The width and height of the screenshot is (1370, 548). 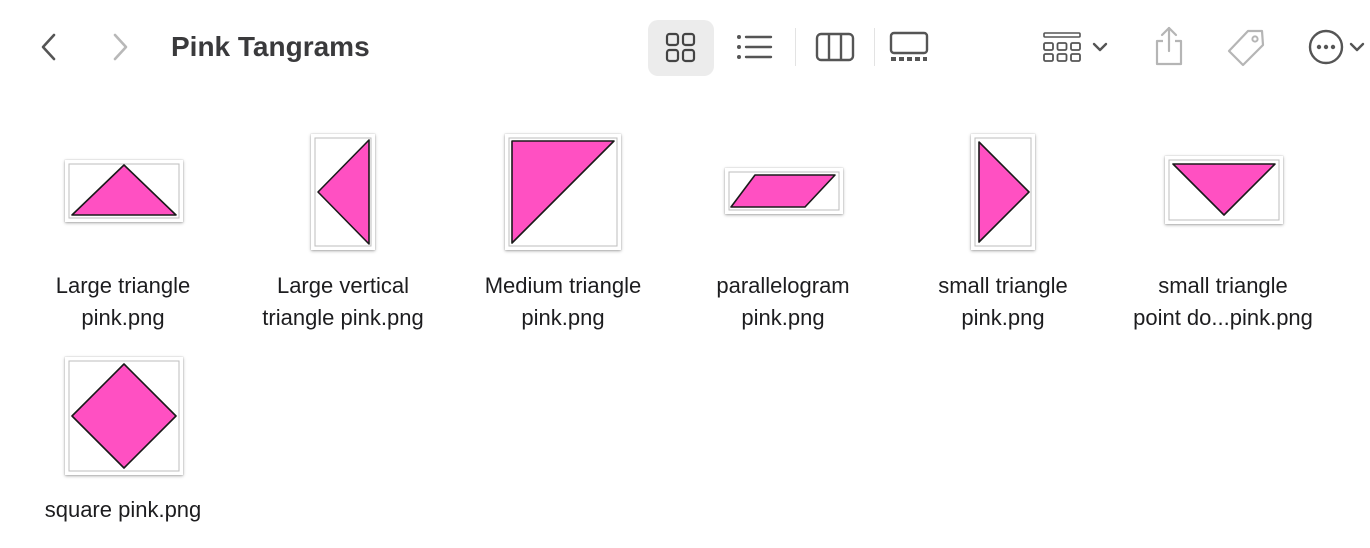 I want to click on file-name: small triangle pink.png, so click(x=1003, y=301).